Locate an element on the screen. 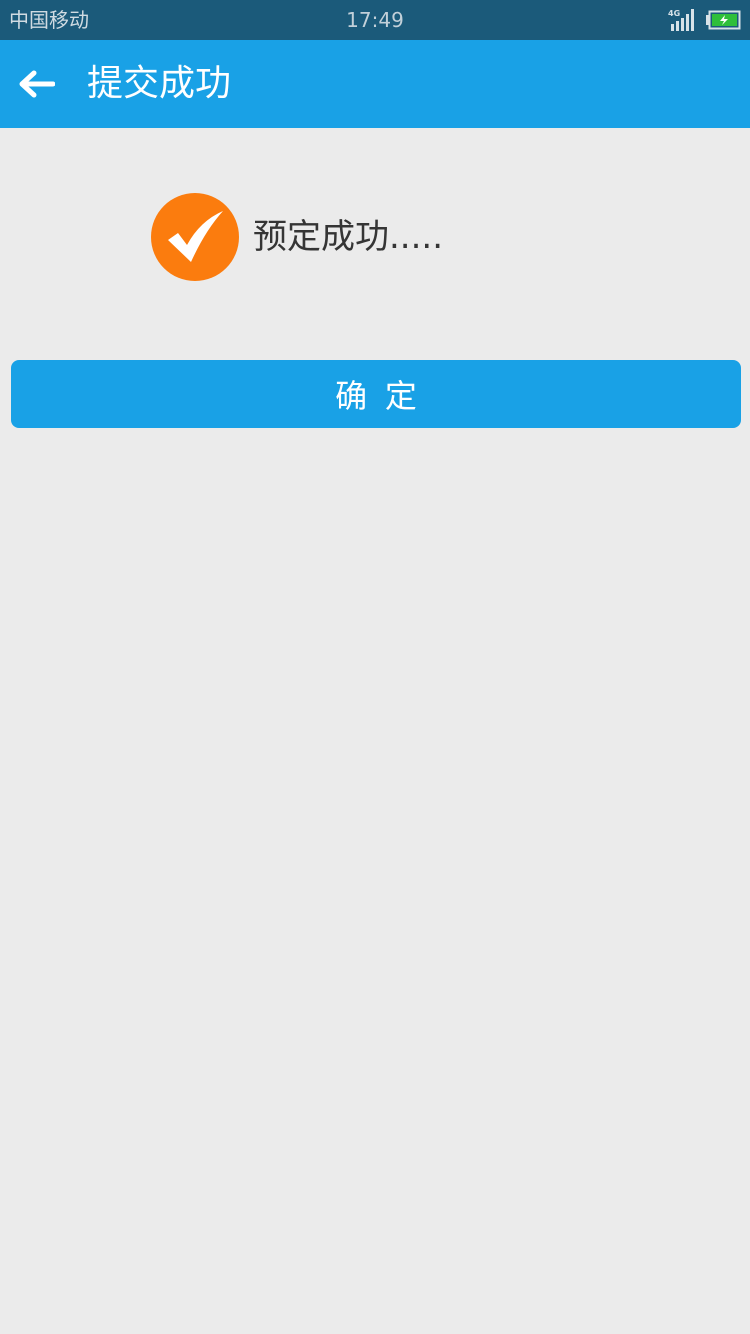 Image resolution: width=750 pixels, height=1334 pixels. page-title: 提交成功 is located at coordinates (159, 83).